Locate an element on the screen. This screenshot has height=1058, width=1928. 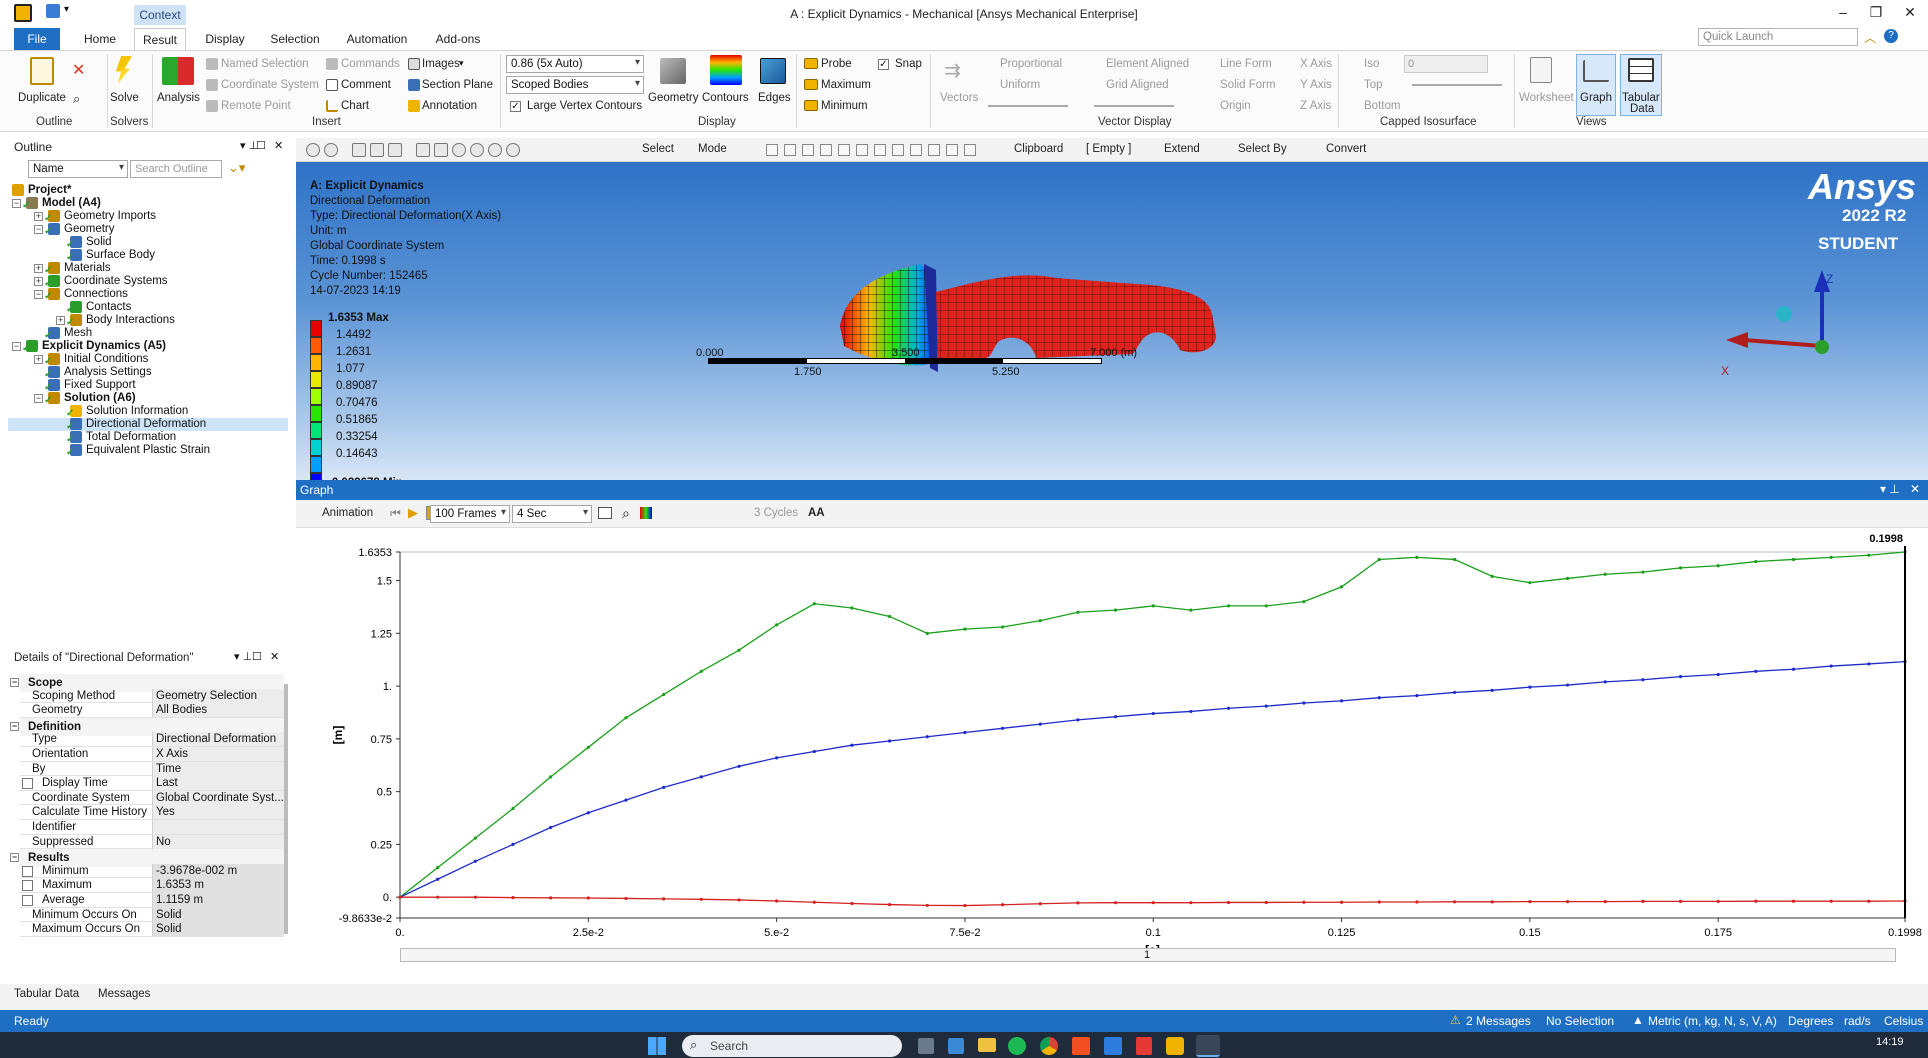
store-icon is located at coordinates (956, 1046).